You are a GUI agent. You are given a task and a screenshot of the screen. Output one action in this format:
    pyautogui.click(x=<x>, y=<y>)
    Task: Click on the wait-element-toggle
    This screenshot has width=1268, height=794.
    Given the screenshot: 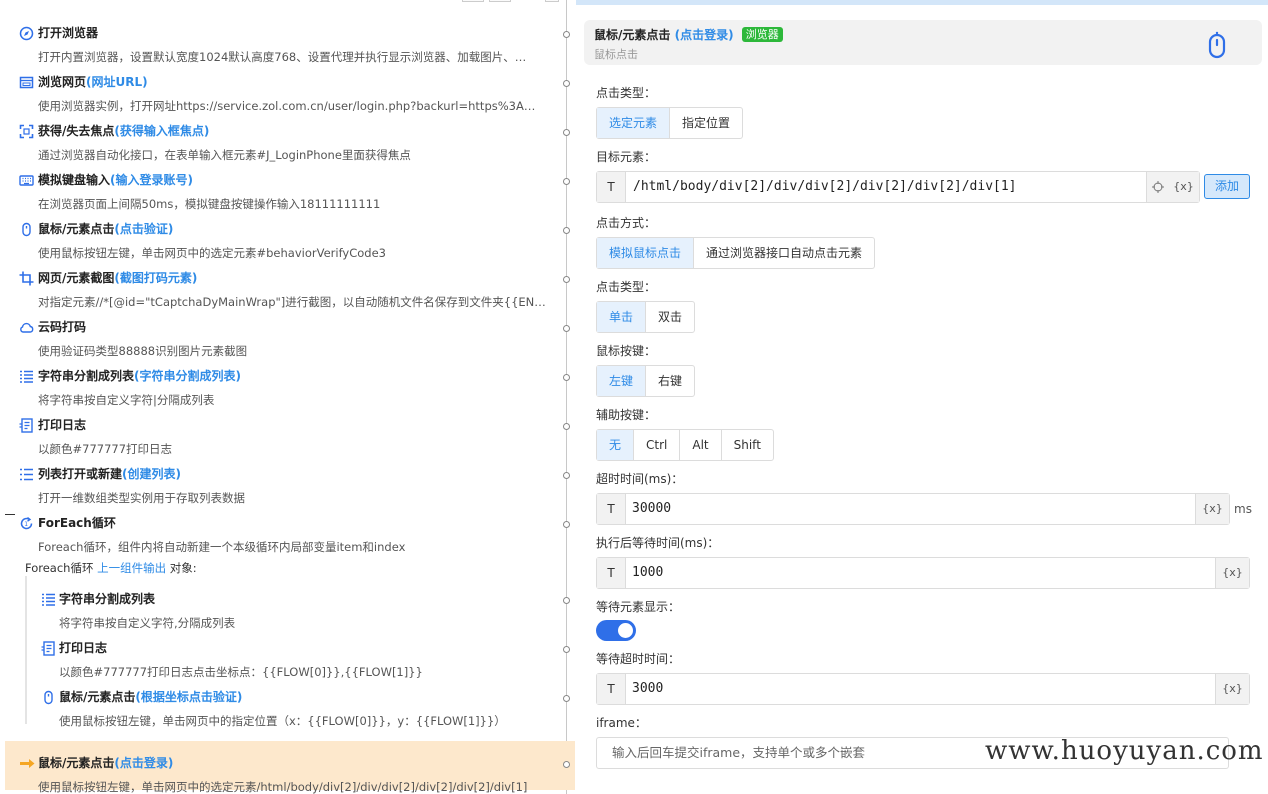 What is the action you would take?
    pyautogui.click(x=616, y=630)
    